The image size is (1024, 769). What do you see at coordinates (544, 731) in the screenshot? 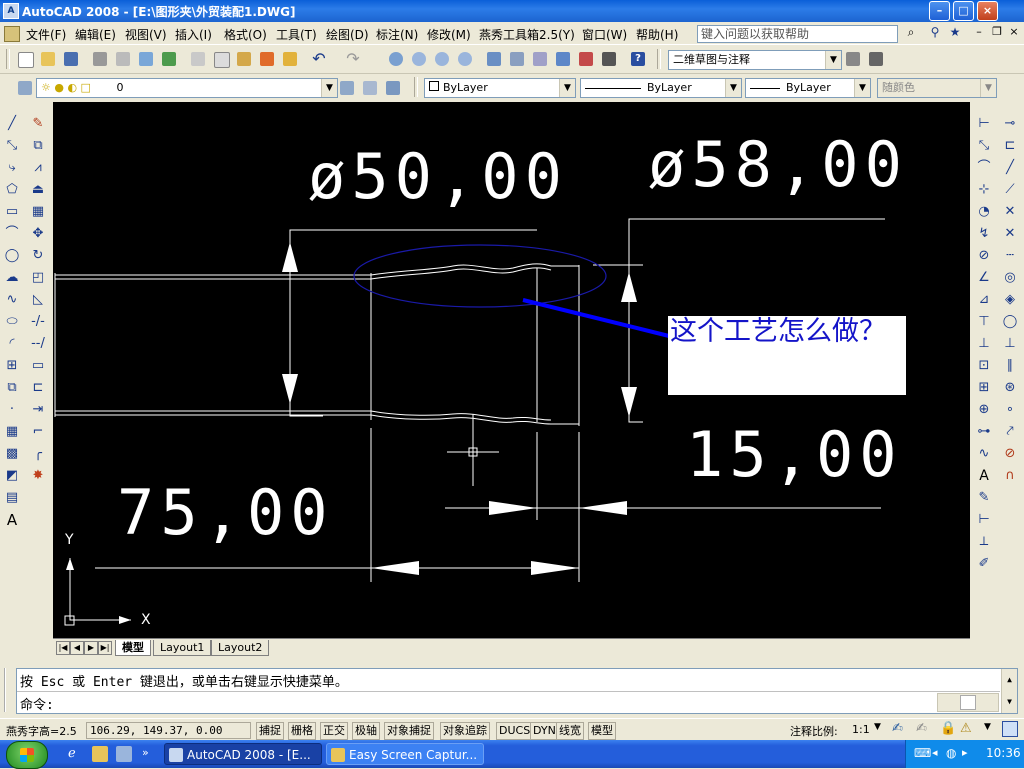
I see `dyn-toggle: DYN` at bounding box center [544, 731].